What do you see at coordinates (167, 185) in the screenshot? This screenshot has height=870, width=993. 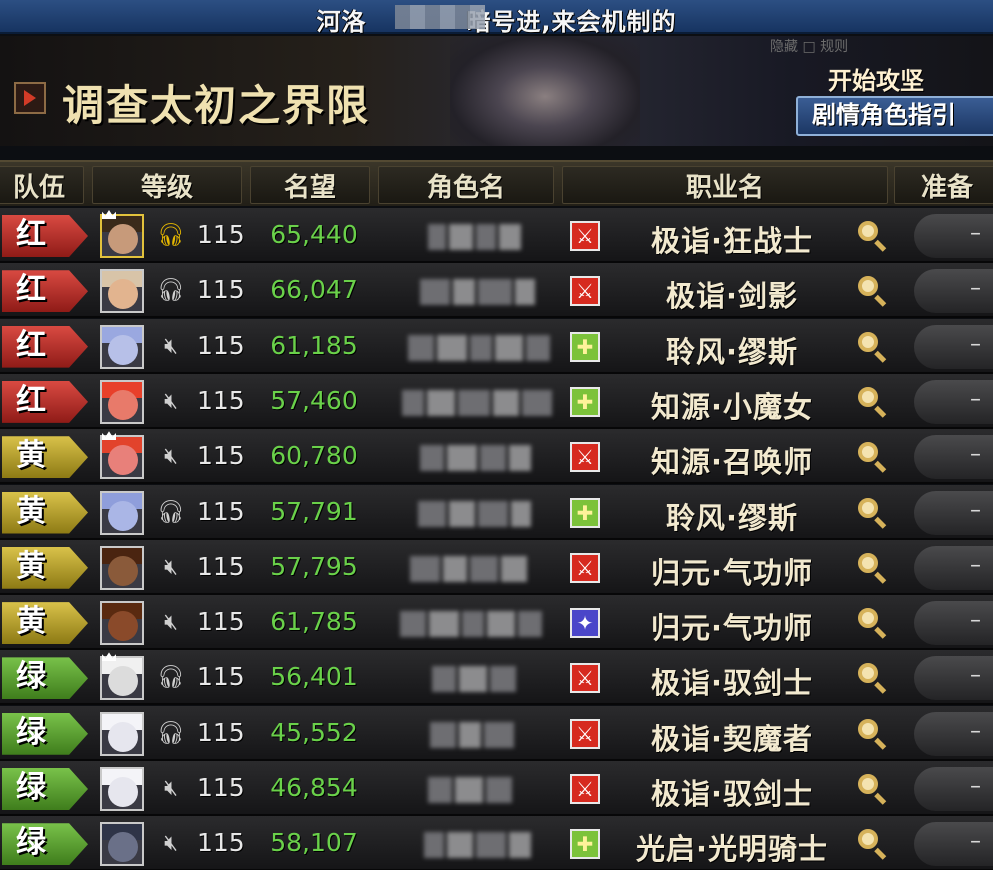 I see `col-level: 等级` at bounding box center [167, 185].